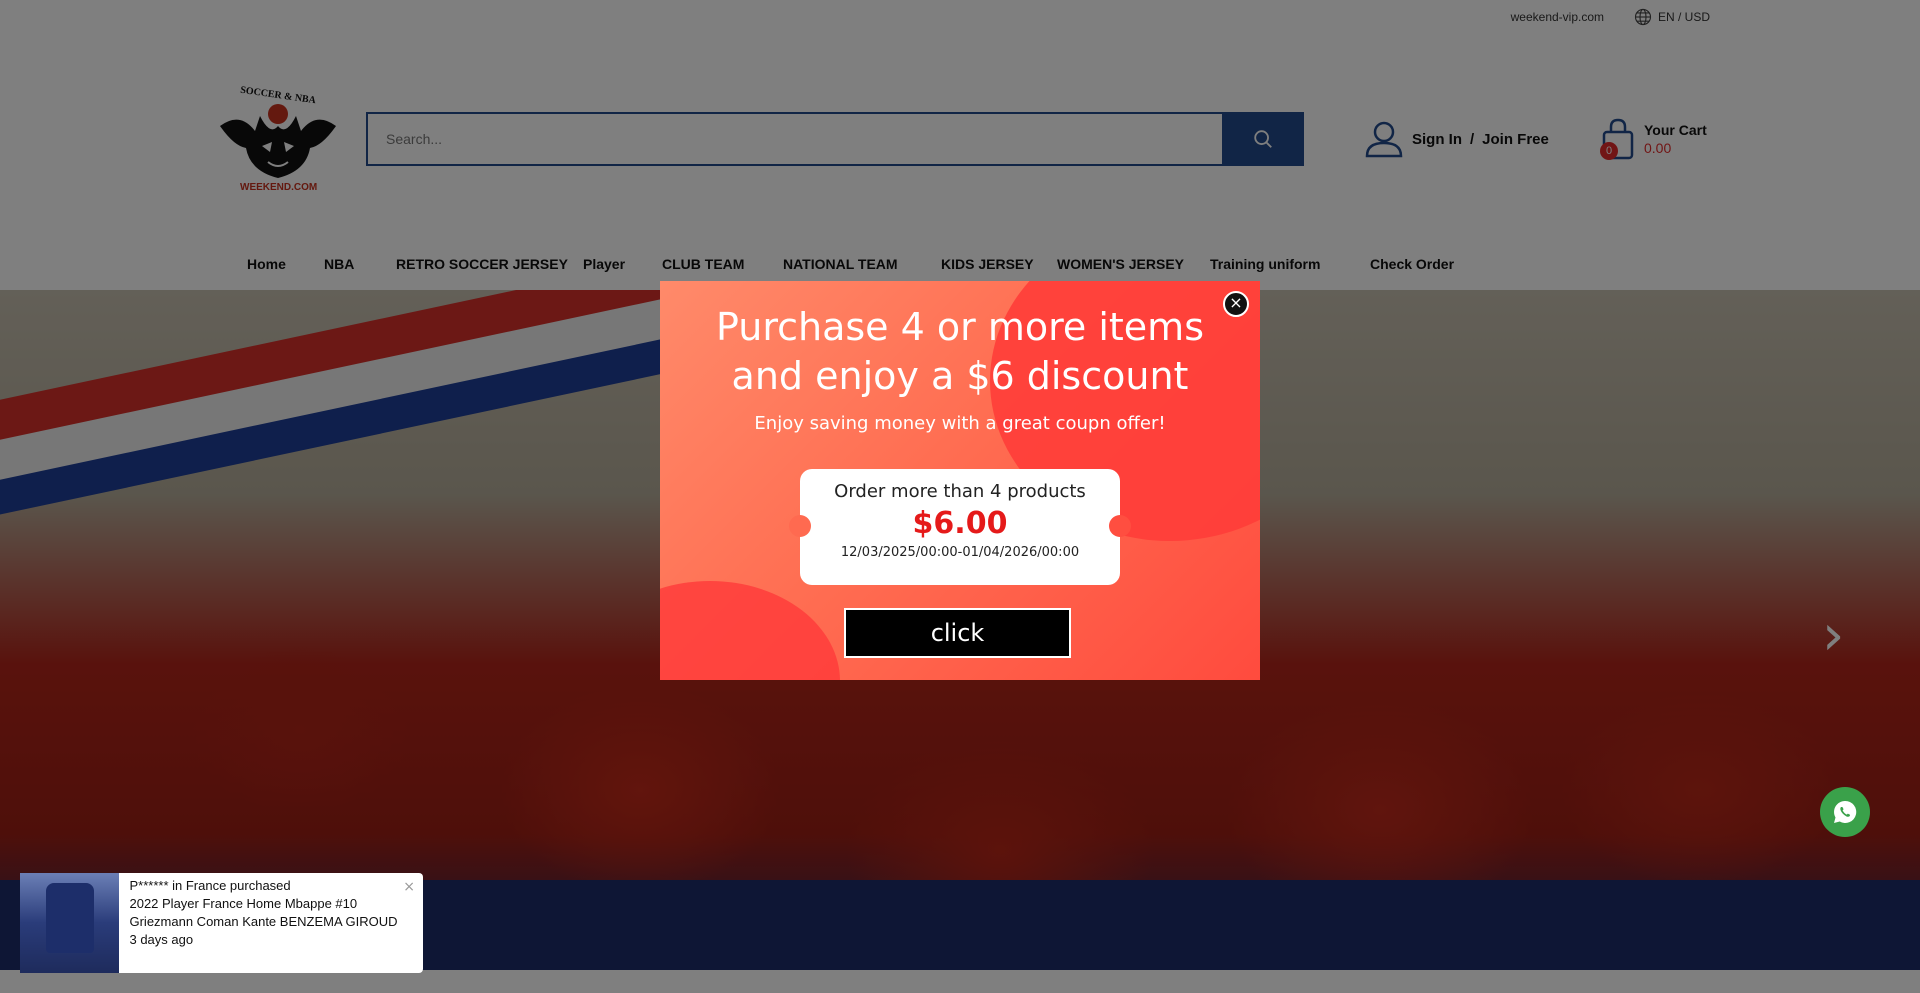 Image resolution: width=1920 pixels, height=993 pixels. What do you see at coordinates (960, 523) in the screenshot?
I see `coupon-amount: $6.00` at bounding box center [960, 523].